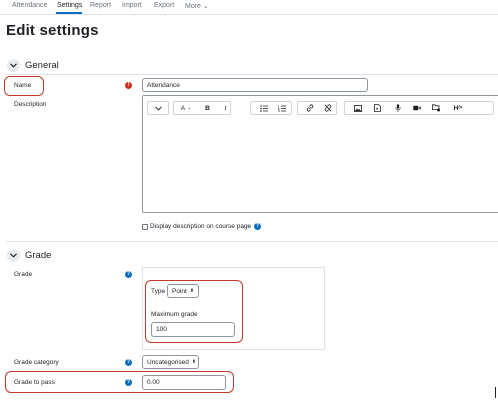 Image resolution: width=498 pixels, height=400 pixels. I want to click on tab-attendance: Attendance, so click(29, 5).